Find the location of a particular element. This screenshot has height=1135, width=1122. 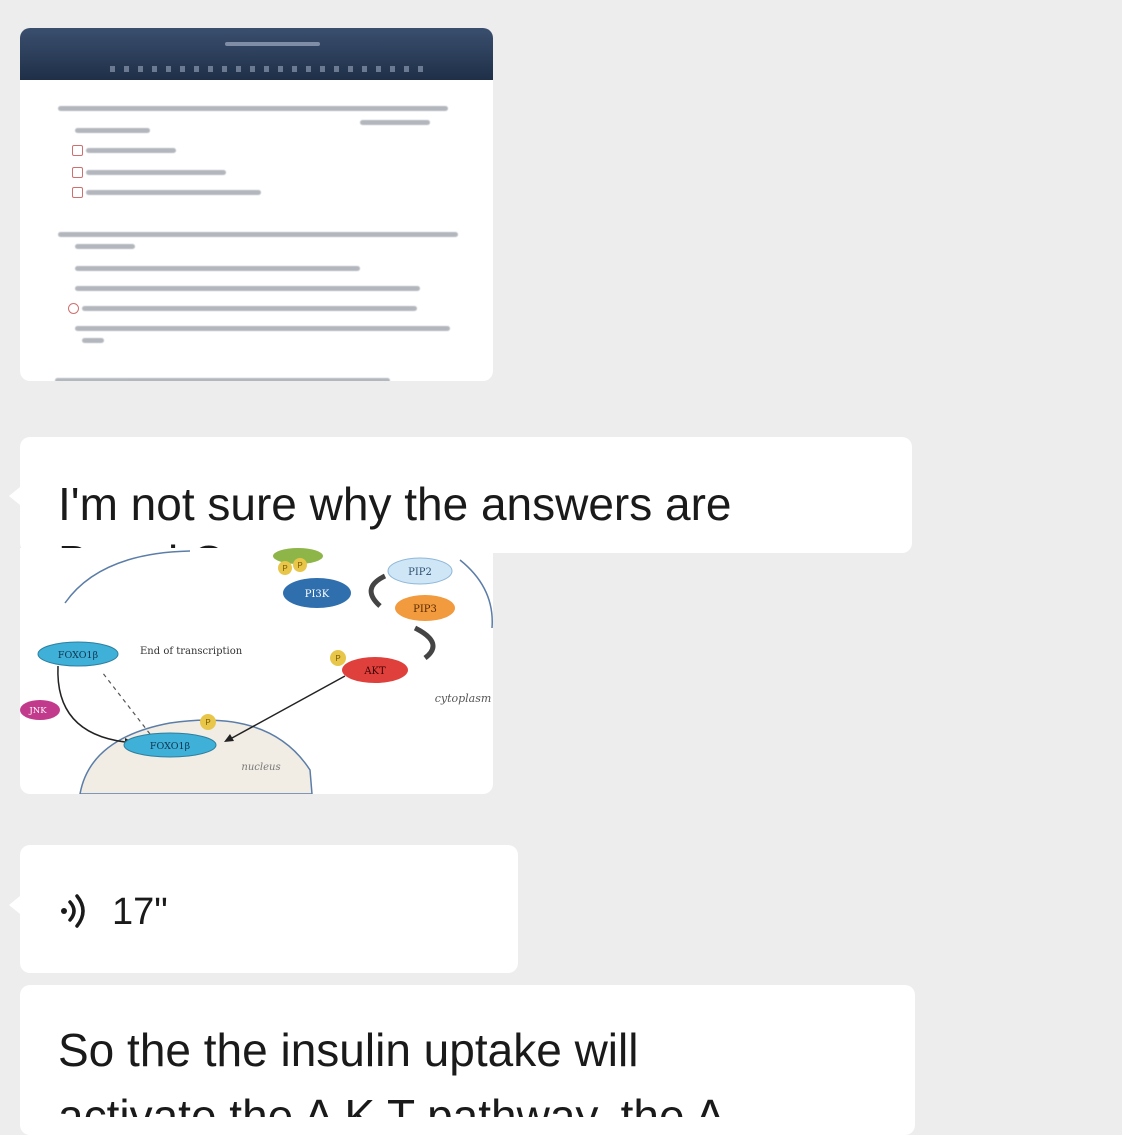

voice-message-bubble: 17" is located at coordinates (269, 909).